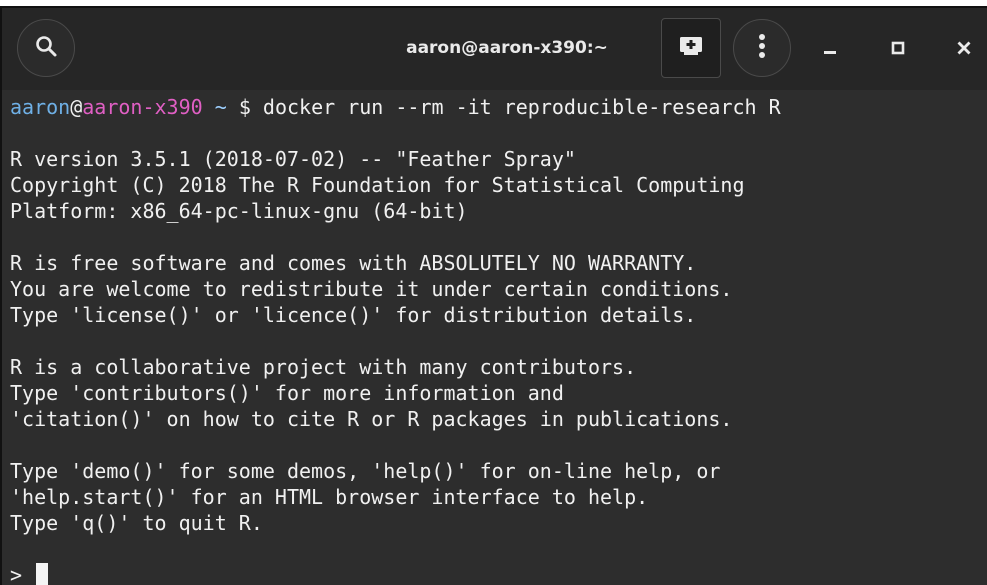  What do you see at coordinates (22, 574) in the screenshot?
I see `r-prompt: >` at bounding box center [22, 574].